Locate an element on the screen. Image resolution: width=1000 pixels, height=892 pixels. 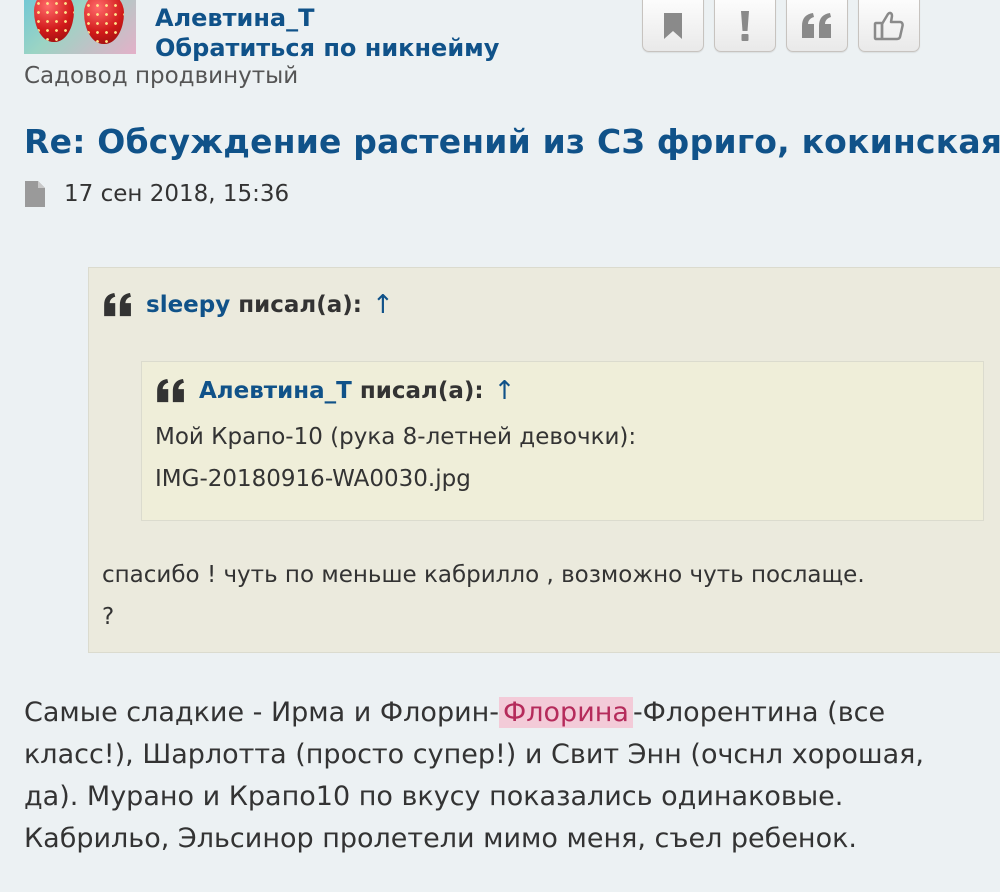
post-body-text: Самые сладкие - Ирма и Флорин- is located at coordinates (262, 712).